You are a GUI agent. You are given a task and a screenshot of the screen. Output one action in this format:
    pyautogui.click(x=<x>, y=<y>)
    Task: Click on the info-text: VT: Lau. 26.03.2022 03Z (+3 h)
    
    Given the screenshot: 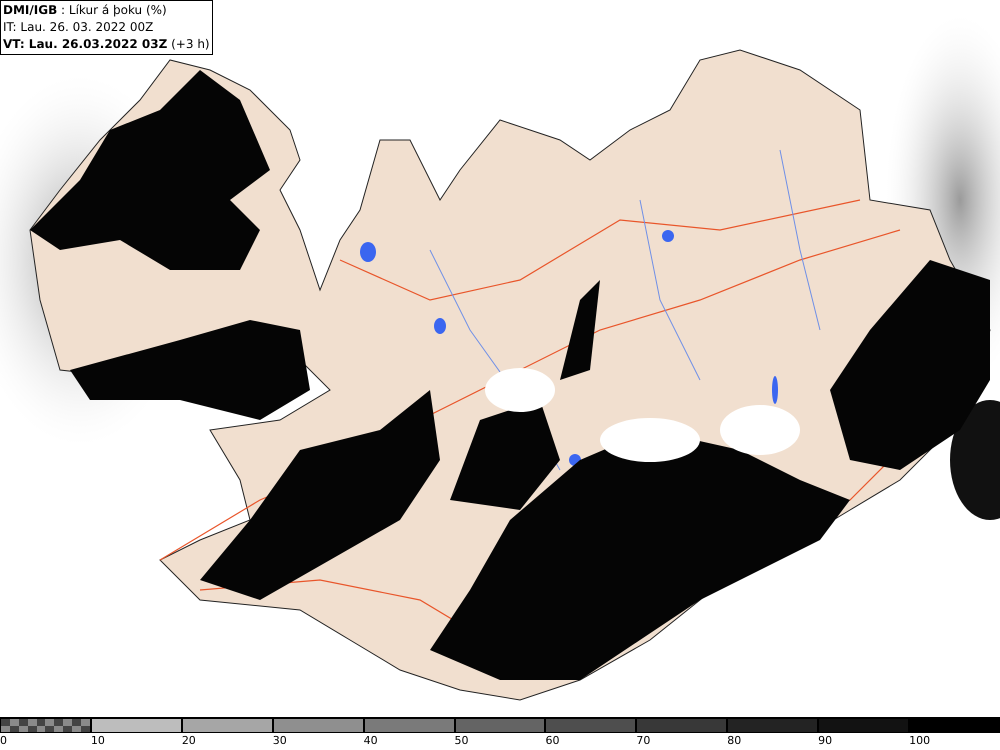 What is the action you would take?
    pyautogui.click(x=106, y=44)
    